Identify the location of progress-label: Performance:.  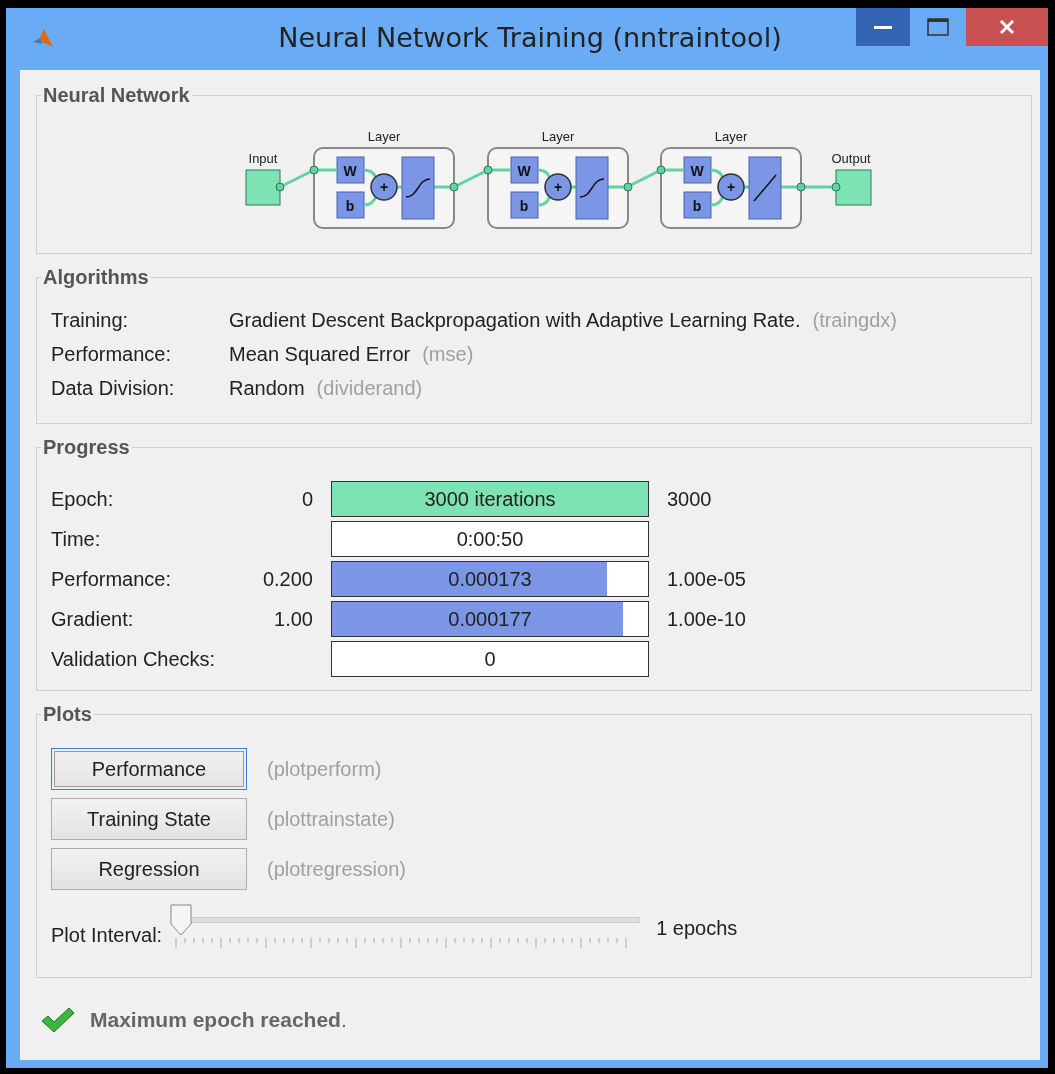
(112, 579).